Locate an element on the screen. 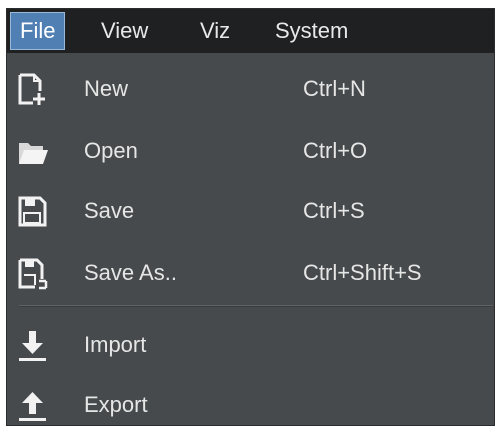  menu-item-label: Import is located at coordinates (115, 344).